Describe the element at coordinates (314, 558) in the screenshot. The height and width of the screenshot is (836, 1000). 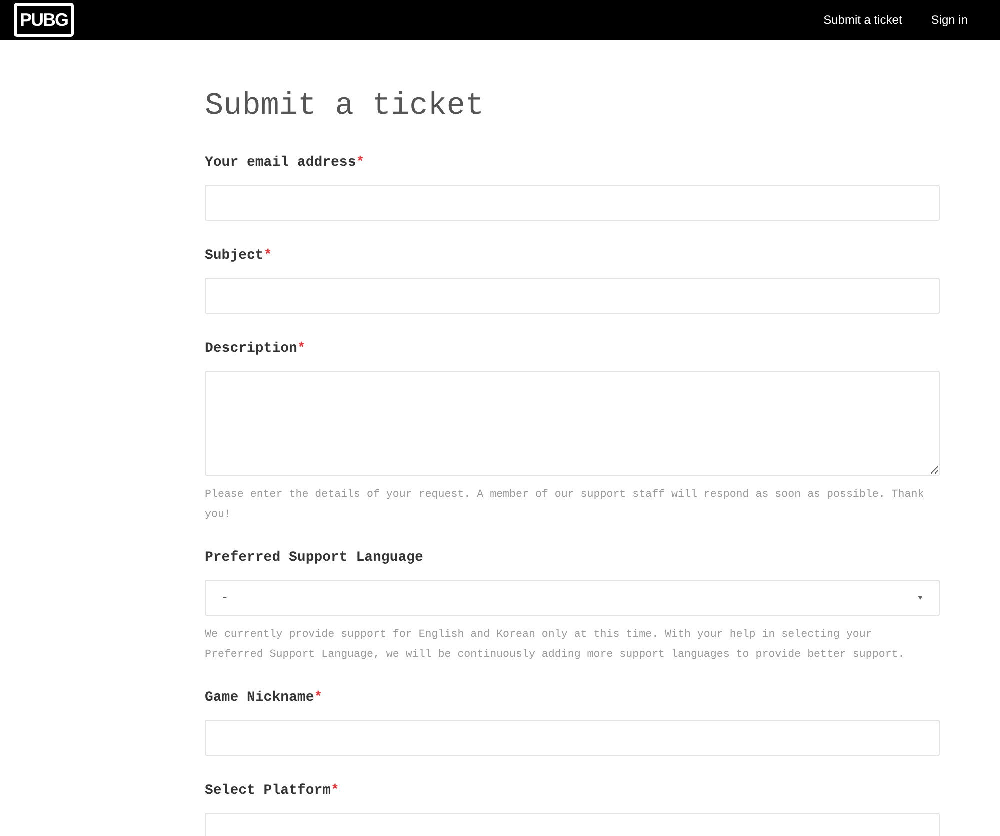
I see `field-label: Preferred Support Language` at that location.